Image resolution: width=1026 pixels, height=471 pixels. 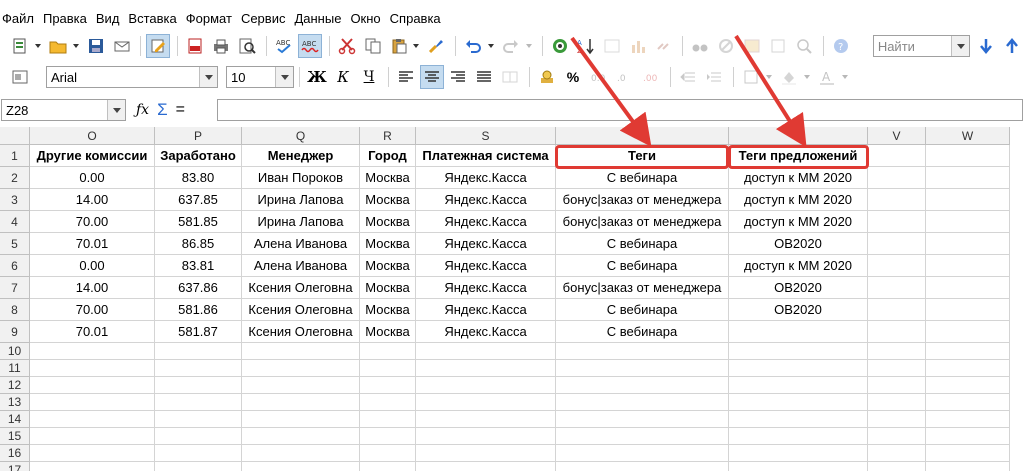 I want to click on edit-mode-icon, so click(x=158, y=46).